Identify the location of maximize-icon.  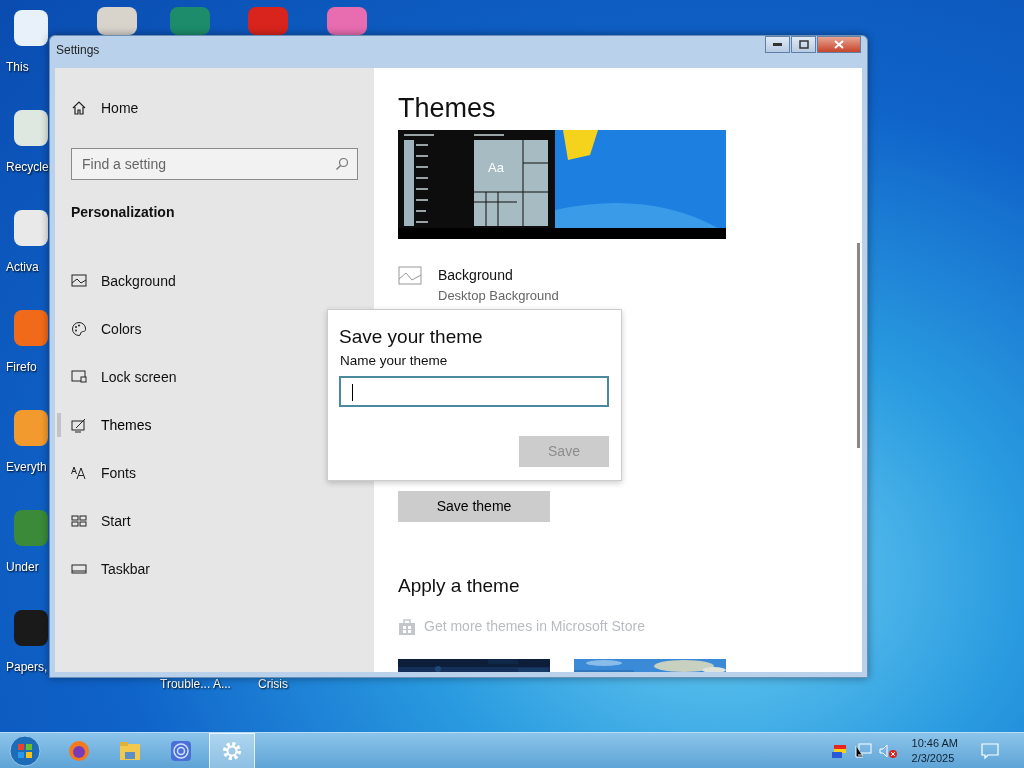
(803, 44).